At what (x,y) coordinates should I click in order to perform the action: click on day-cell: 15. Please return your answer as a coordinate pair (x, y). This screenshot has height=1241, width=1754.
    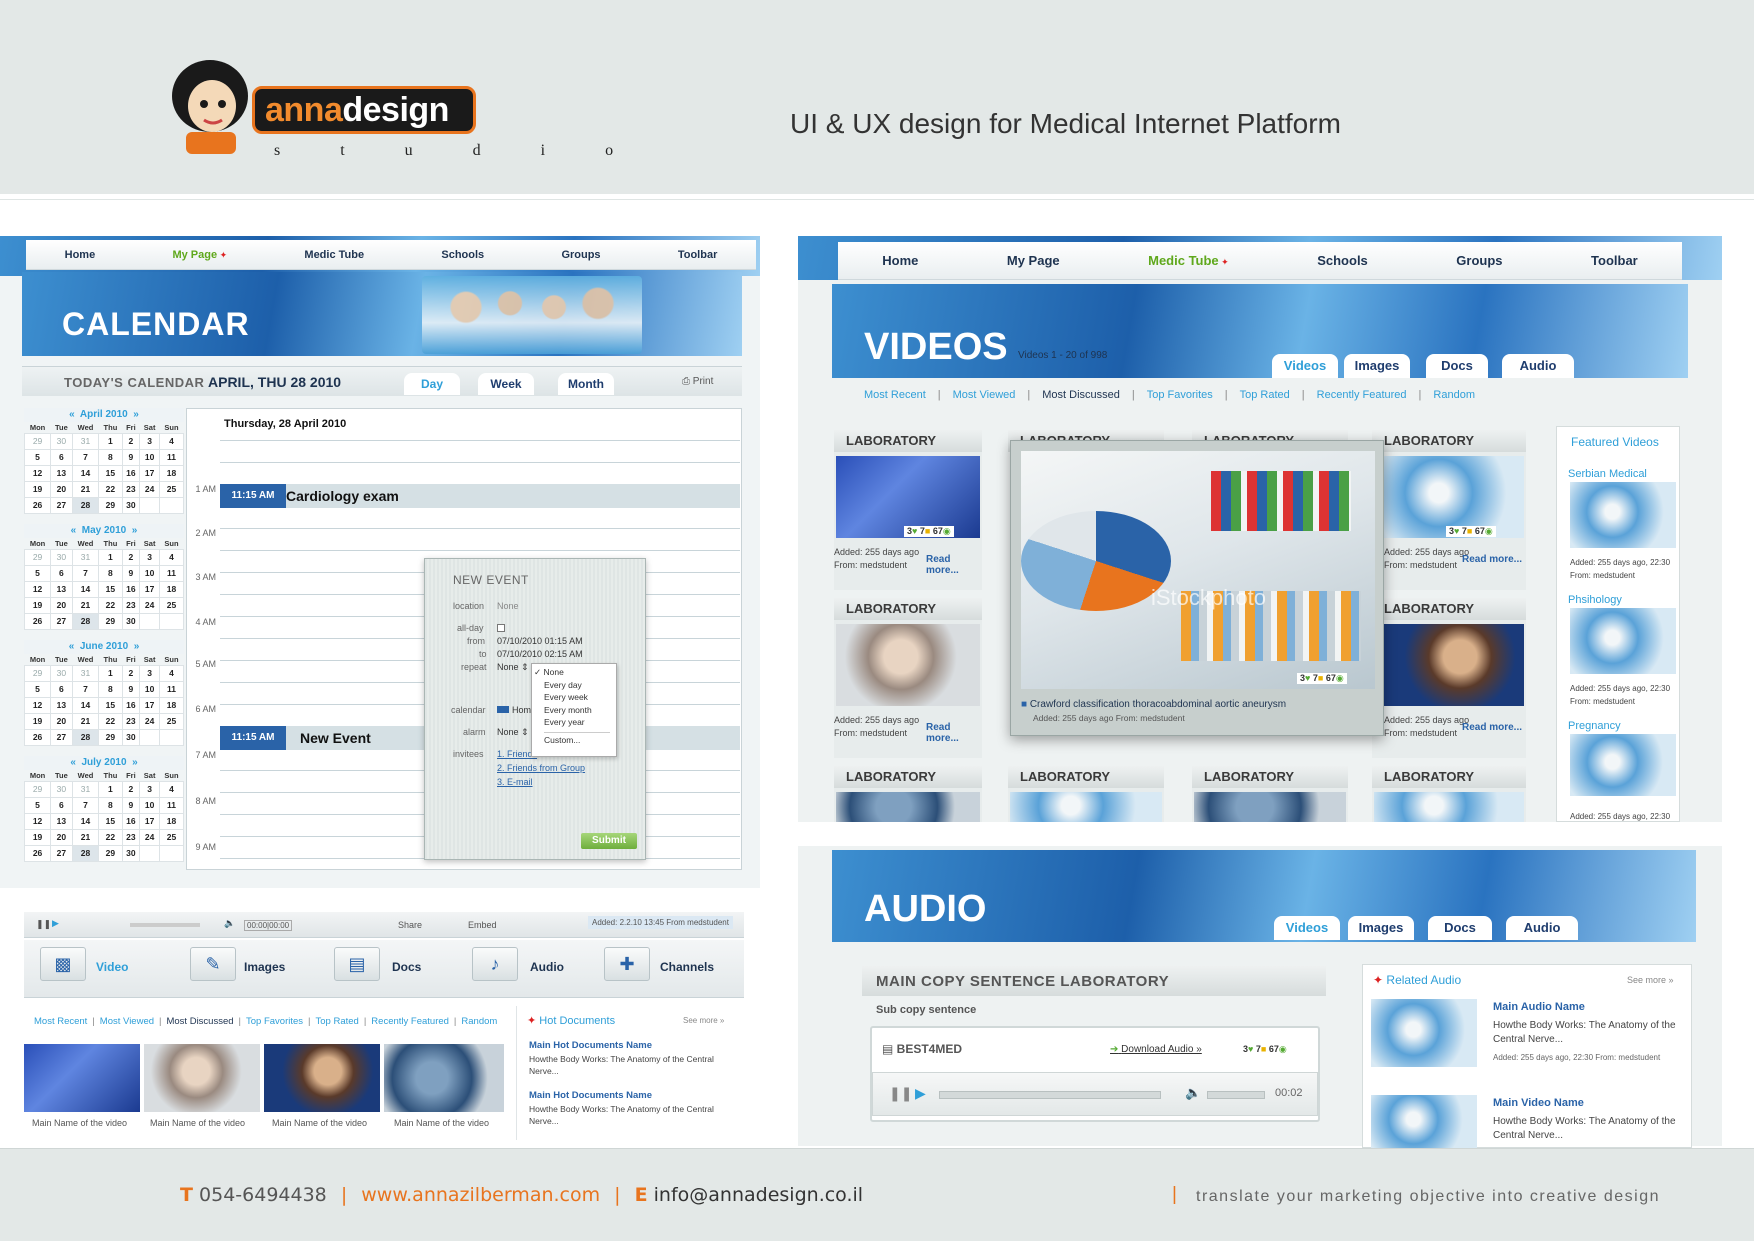
    Looking at the image, I should click on (110, 589).